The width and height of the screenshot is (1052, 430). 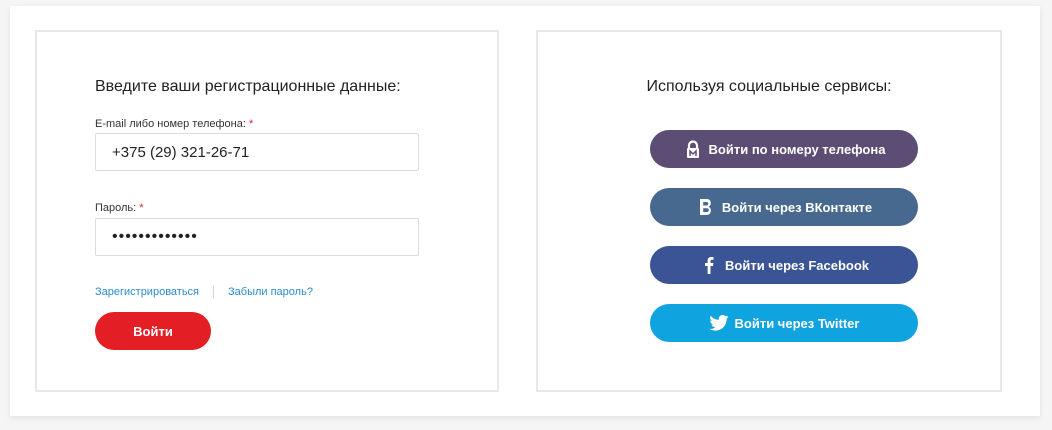 I want to click on twitter-login-button: Войти через Twitter, so click(x=784, y=323).